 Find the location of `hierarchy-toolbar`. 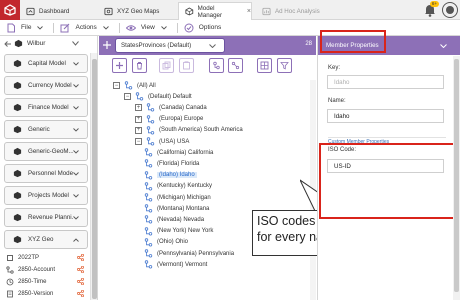

hierarchy-toolbar is located at coordinates (207, 67).